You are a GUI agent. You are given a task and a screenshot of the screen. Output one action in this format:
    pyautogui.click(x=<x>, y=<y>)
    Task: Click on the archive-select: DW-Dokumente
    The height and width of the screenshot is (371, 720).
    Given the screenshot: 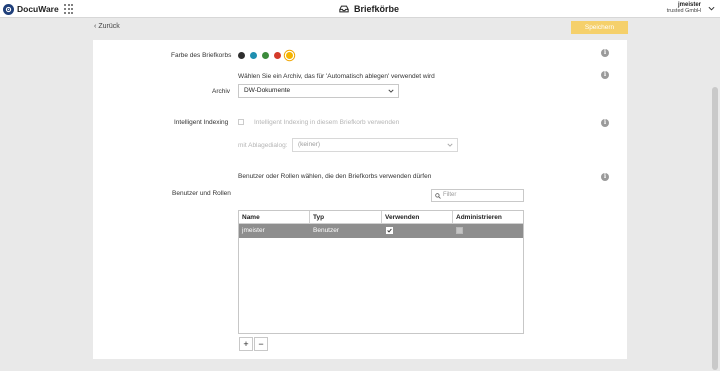 What is the action you would take?
    pyautogui.click(x=318, y=91)
    